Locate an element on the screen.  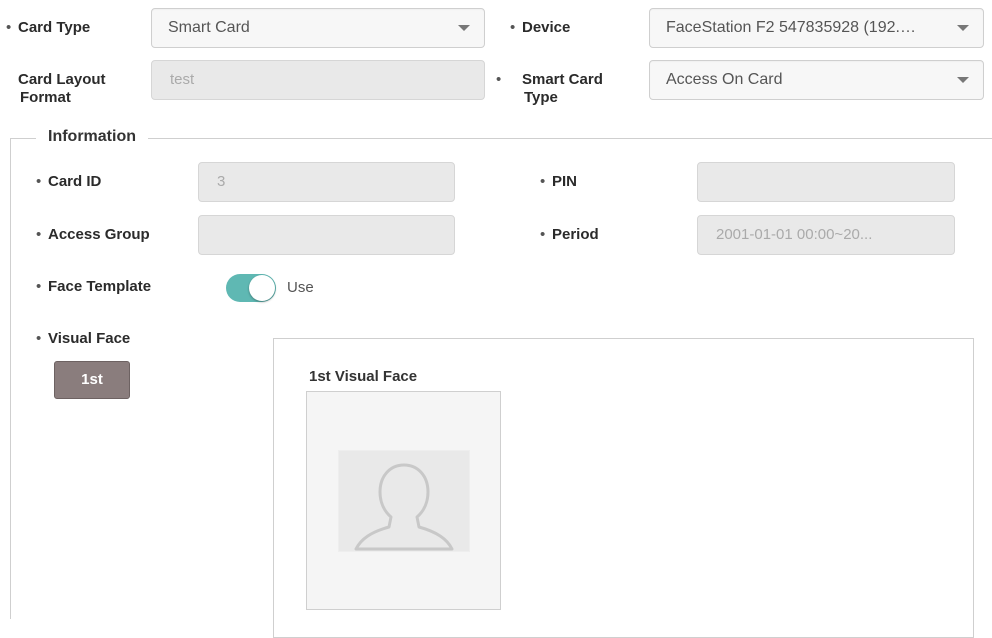
person-silhouette-icon is located at coordinates (404, 507).